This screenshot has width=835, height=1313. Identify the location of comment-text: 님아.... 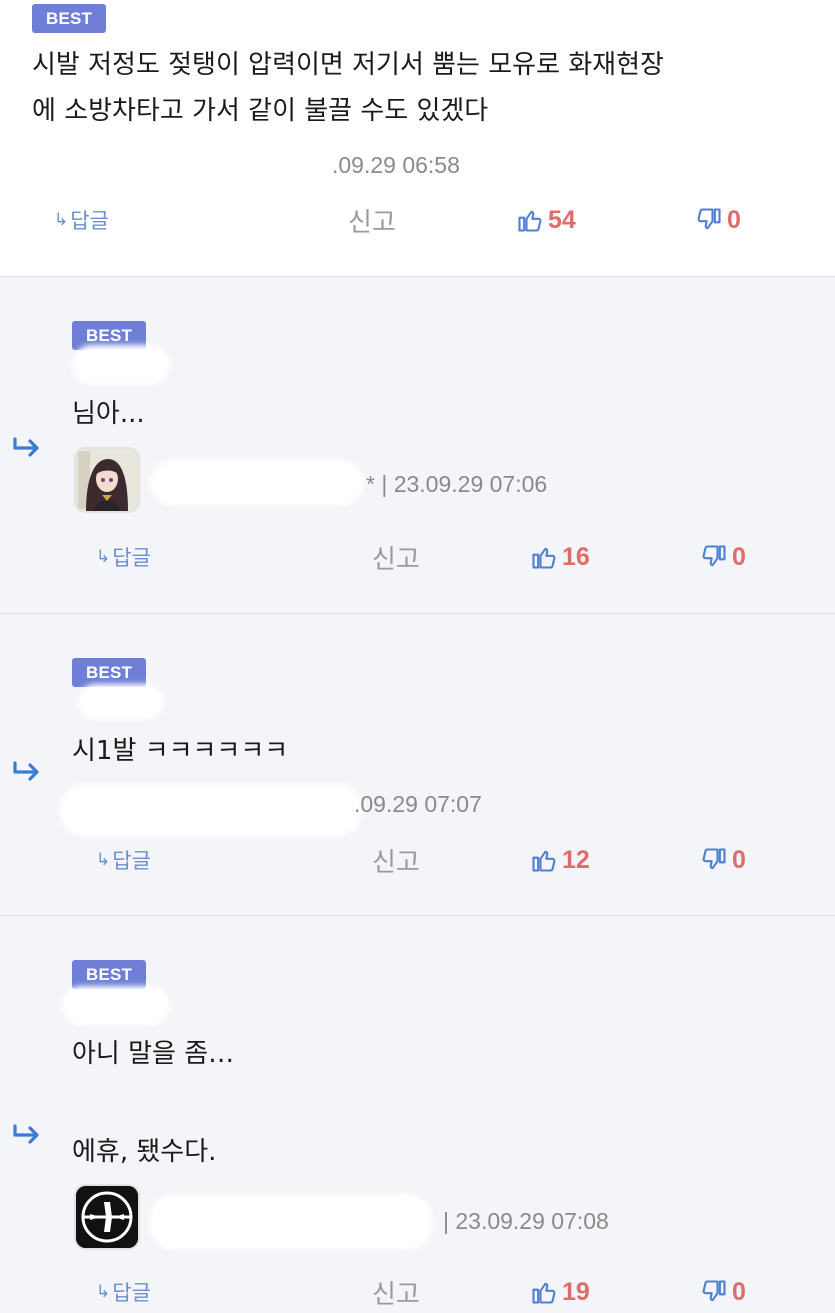
(108, 414).